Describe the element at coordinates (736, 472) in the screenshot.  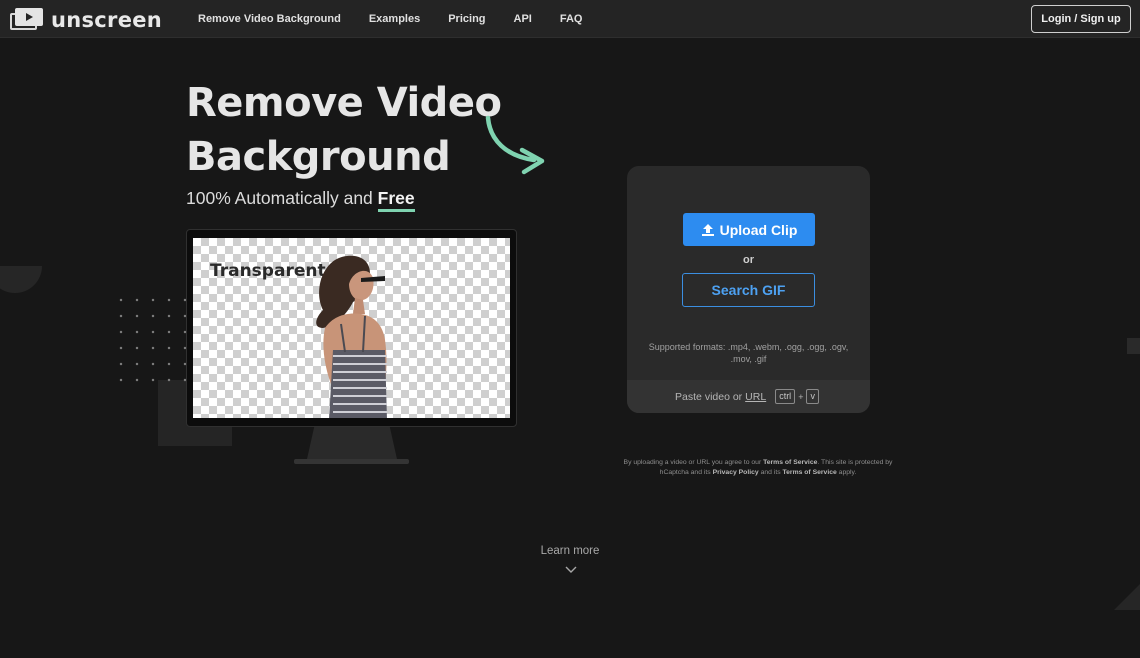
I see `privacy-policy-link: Privacy Policy` at that location.